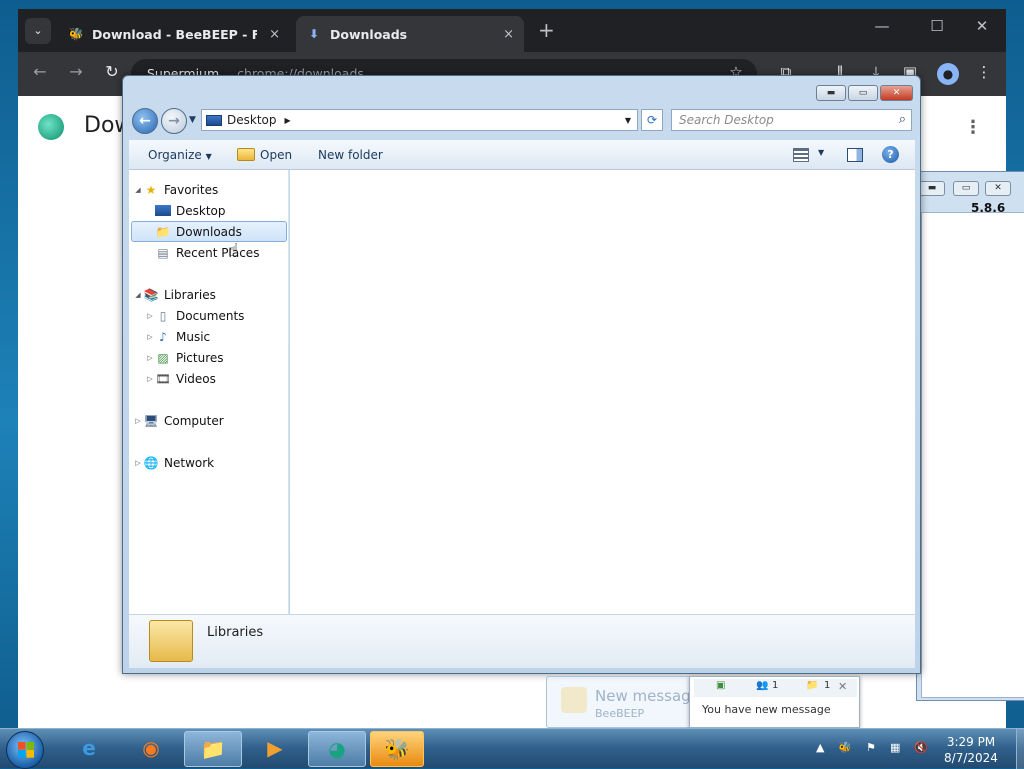 This screenshot has width=1024, height=769. What do you see at coordinates (51, 127) in the screenshot?
I see `downloads-page-logo` at bounding box center [51, 127].